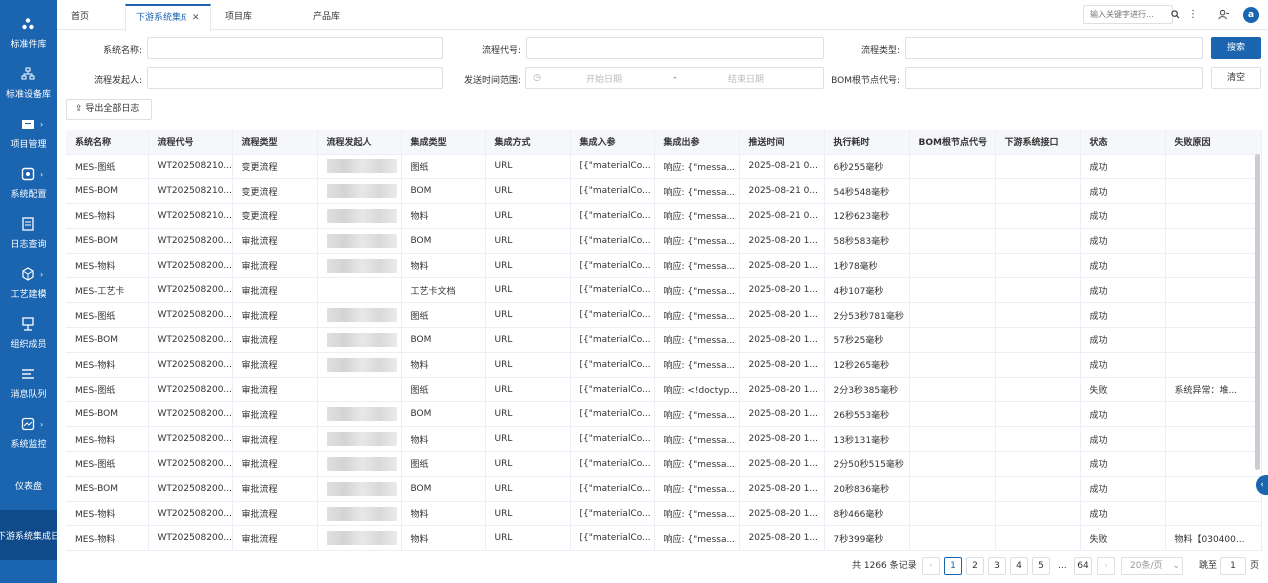 The height and width of the screenshot is (583, 1268). I want to click on column-header: 执行耗时, so click(867, 142).